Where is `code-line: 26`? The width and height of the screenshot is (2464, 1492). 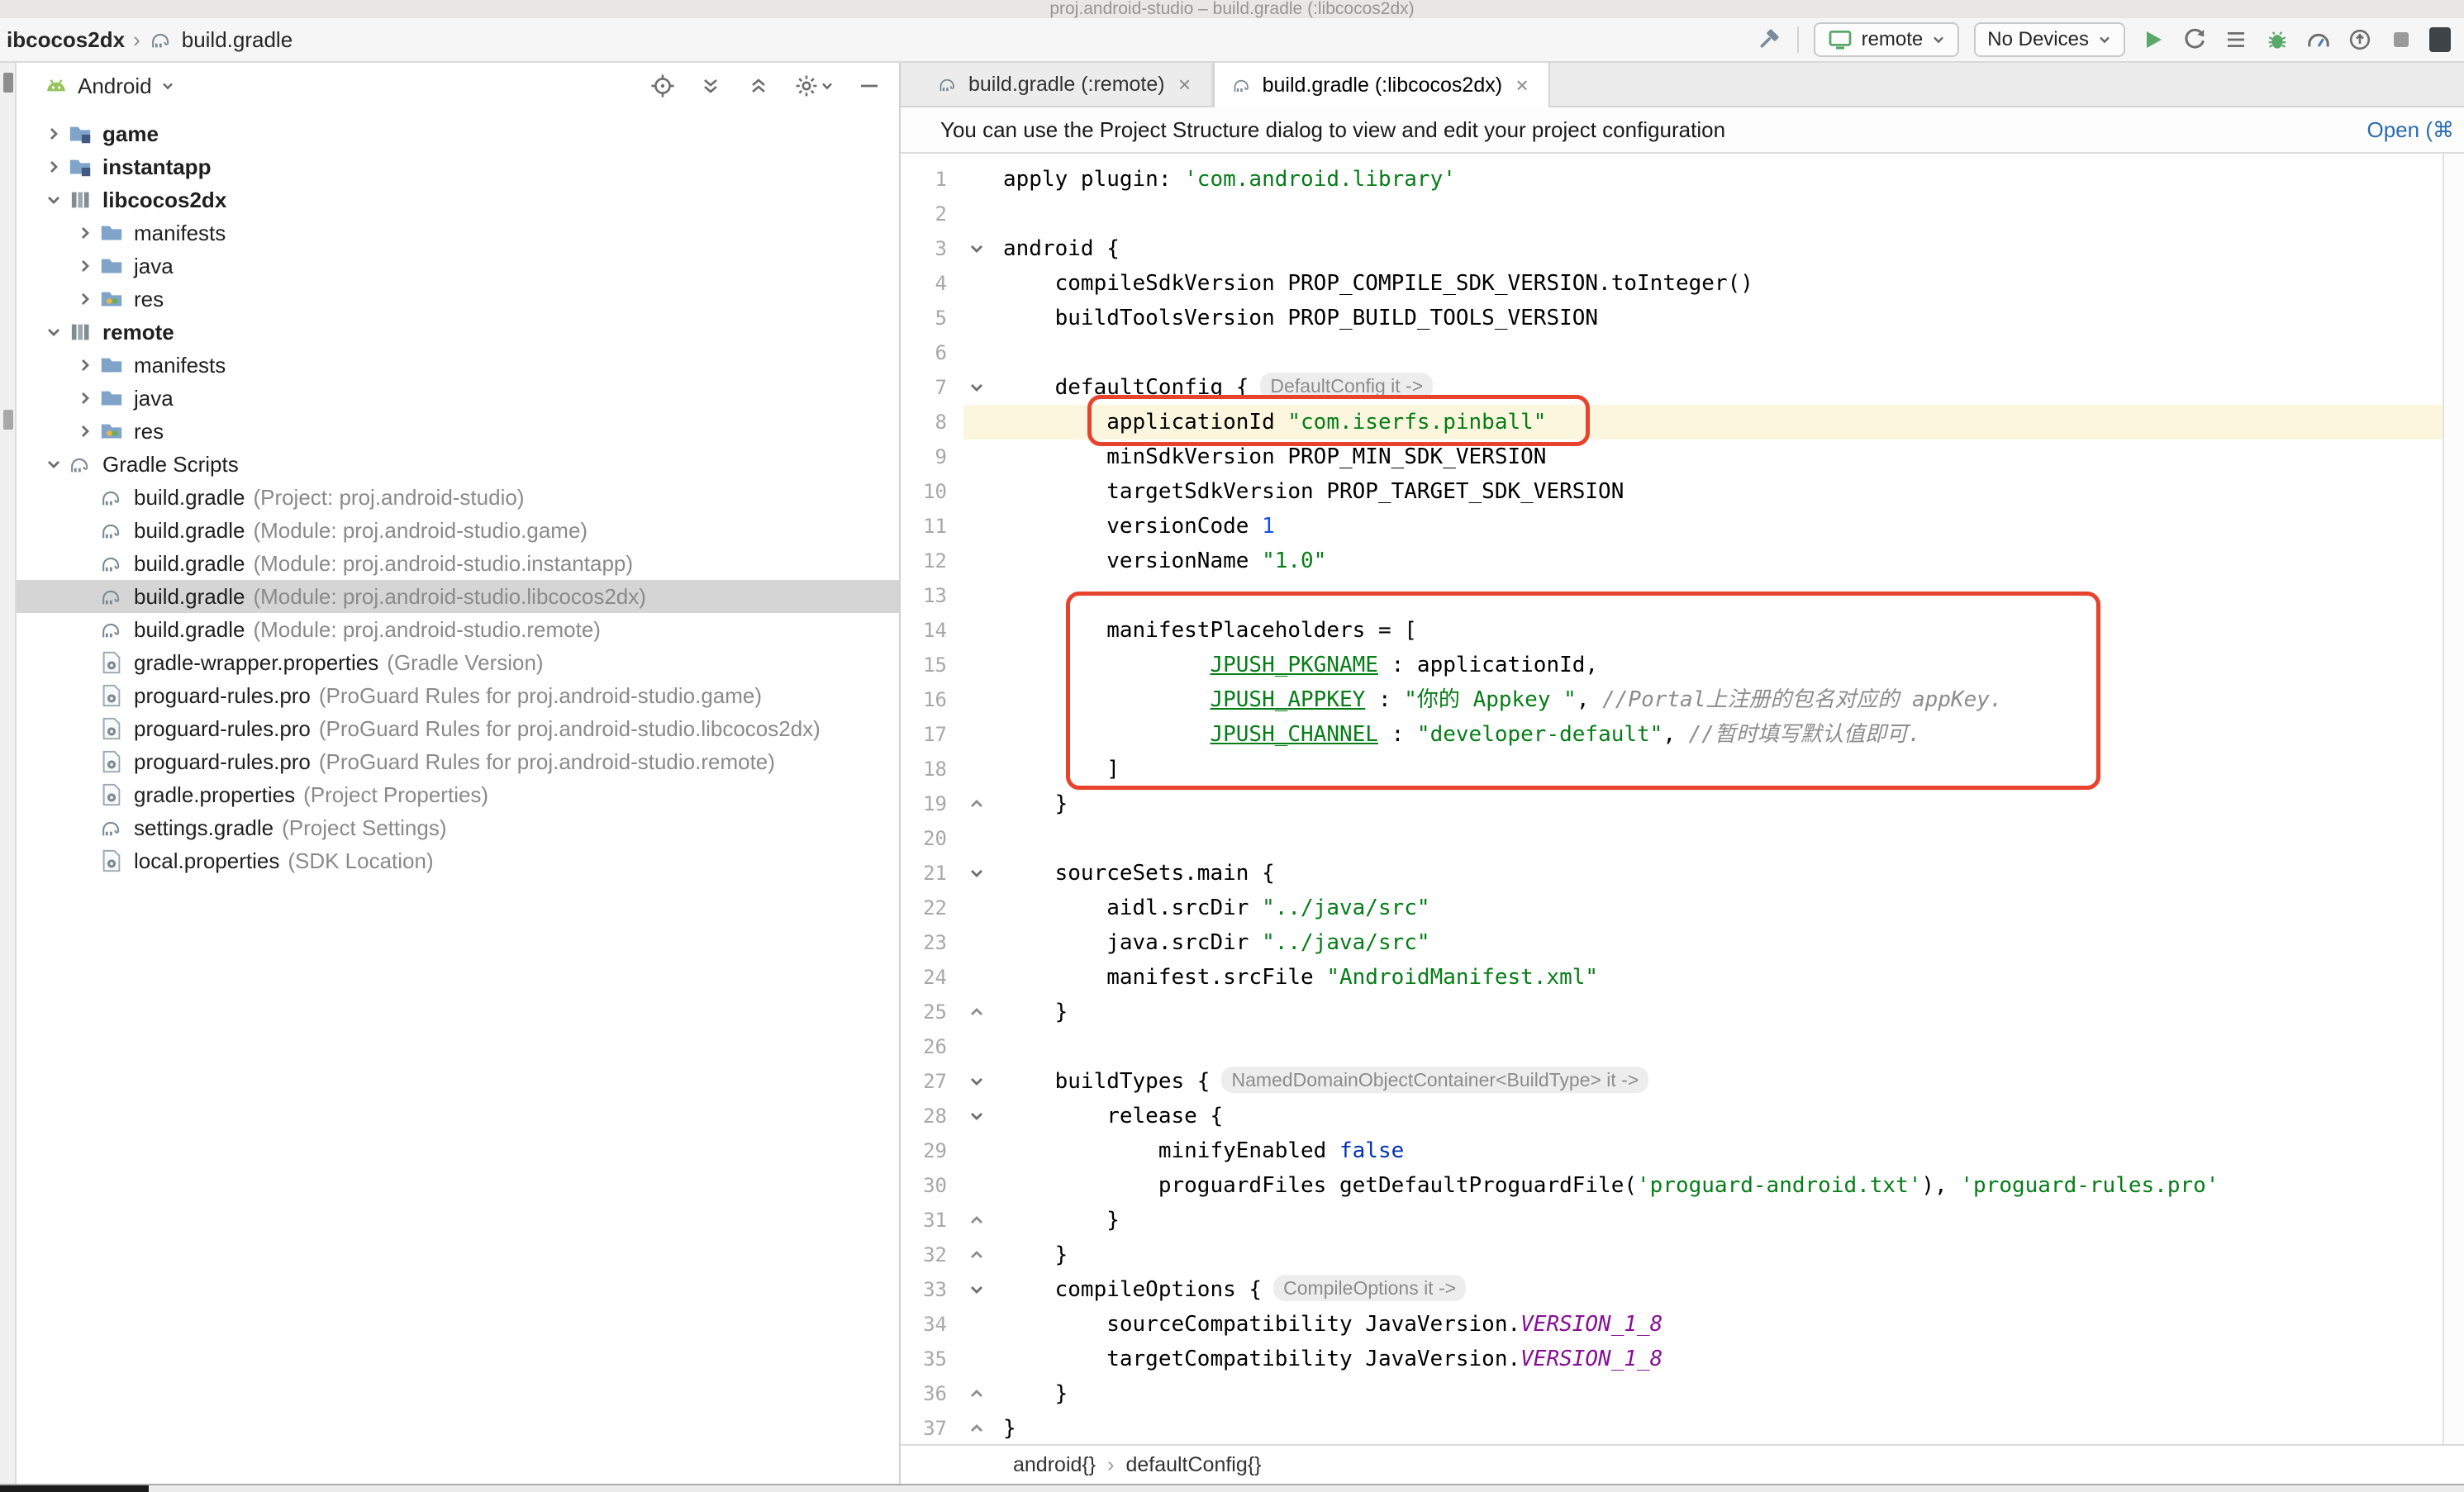 code-line: 26 is located at coordinates (1672, 1046).